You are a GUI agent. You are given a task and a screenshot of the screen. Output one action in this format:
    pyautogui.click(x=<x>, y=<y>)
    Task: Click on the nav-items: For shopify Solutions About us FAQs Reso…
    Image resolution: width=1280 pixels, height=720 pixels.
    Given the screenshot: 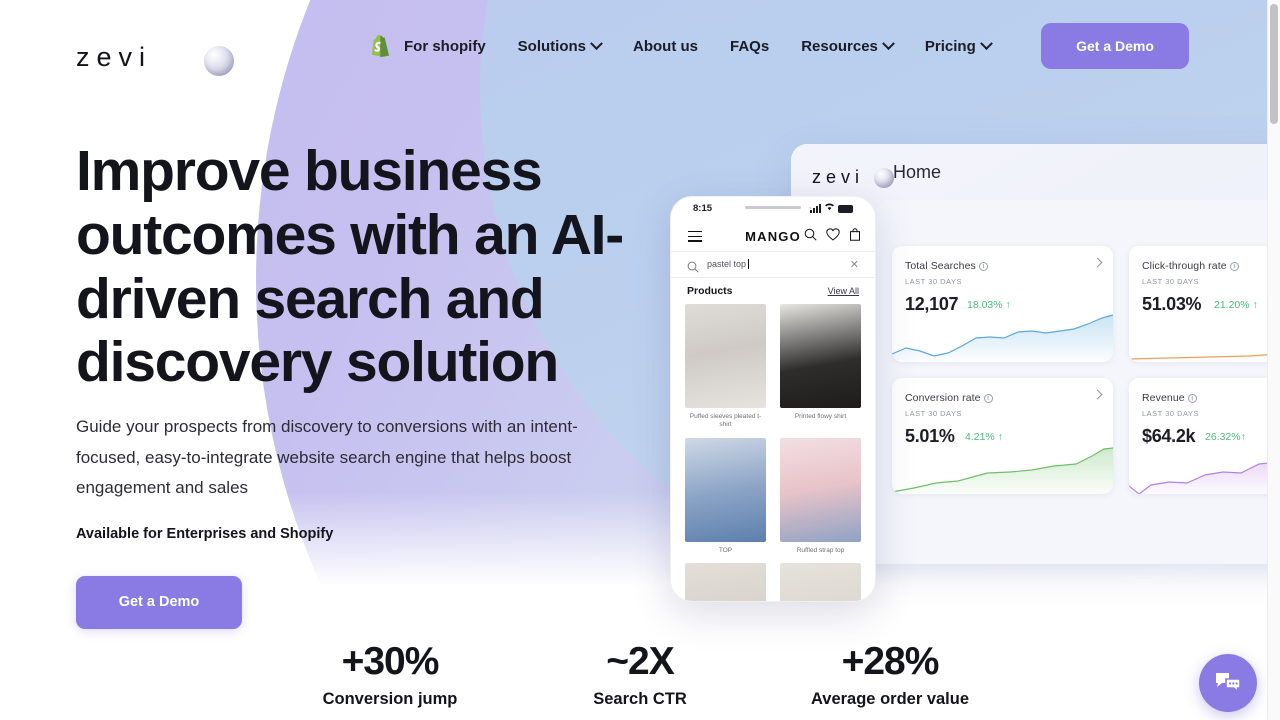 What is the action you would take?
    pyautogui.click(x=681, y=46)
    